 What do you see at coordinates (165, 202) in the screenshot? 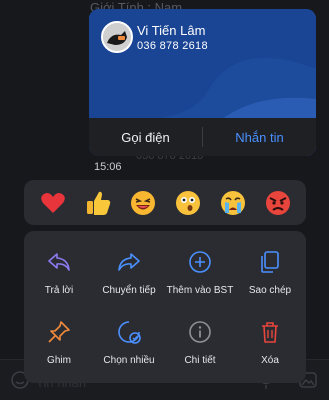
I see `reaction-bar` at bounding box center [165, 202].